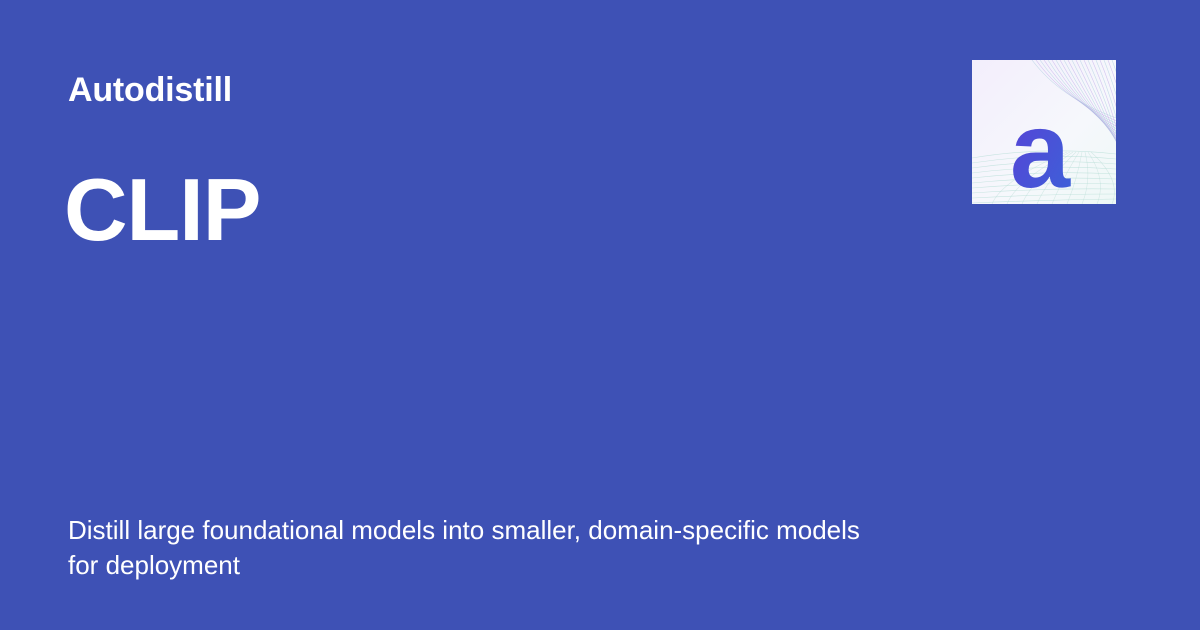 Image resolution: width=1200 pixels, height=630 pixels. I want to click on page-title: CLIP, so click(162, 209).